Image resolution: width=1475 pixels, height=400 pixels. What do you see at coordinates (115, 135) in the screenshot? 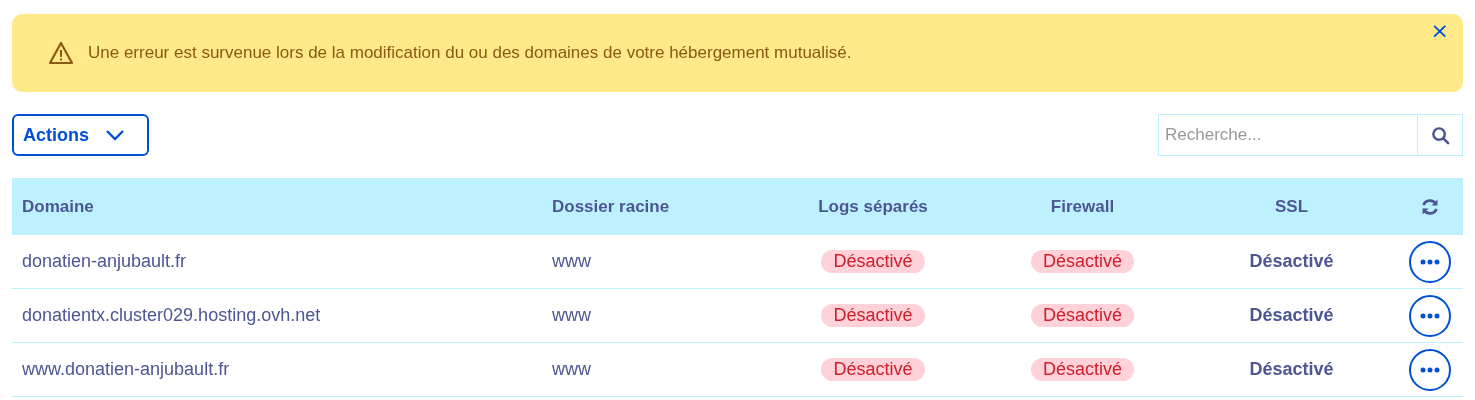
I see `chevron-down-icon` at bounding box center [115, 135].